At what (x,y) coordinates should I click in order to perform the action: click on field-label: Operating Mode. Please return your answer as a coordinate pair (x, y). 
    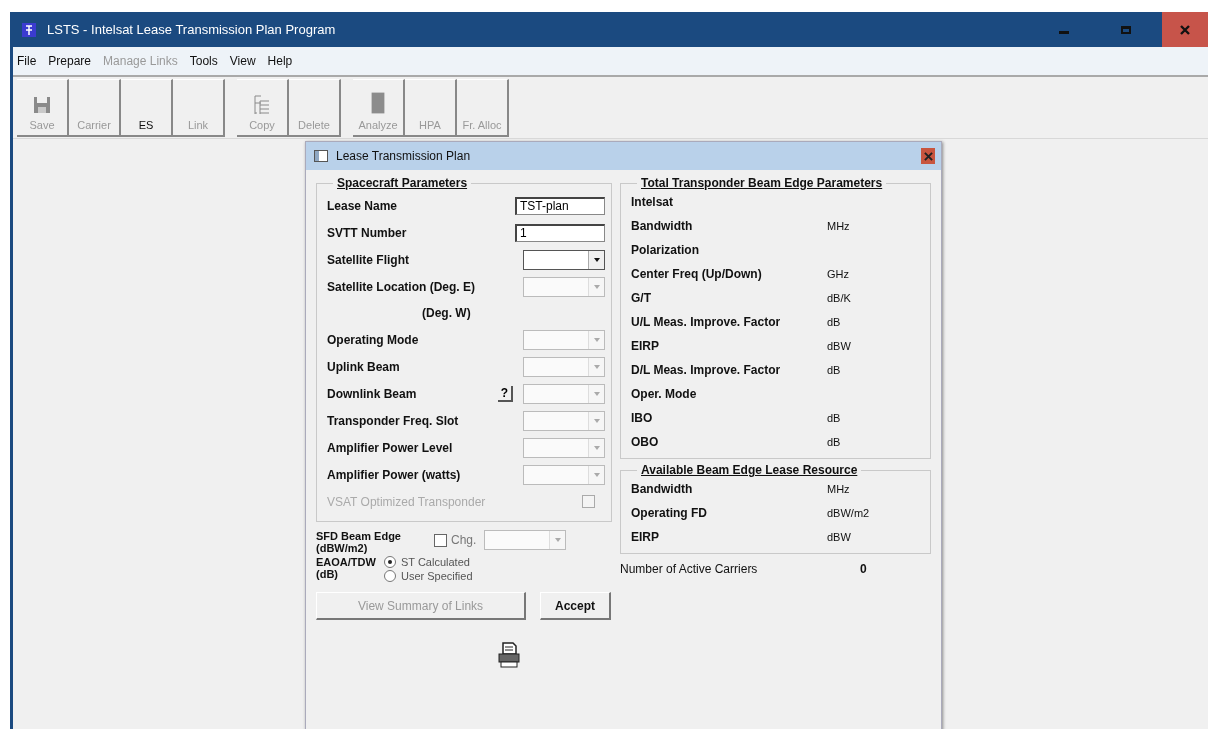
    Looking at the image, I should click on (373, 339).